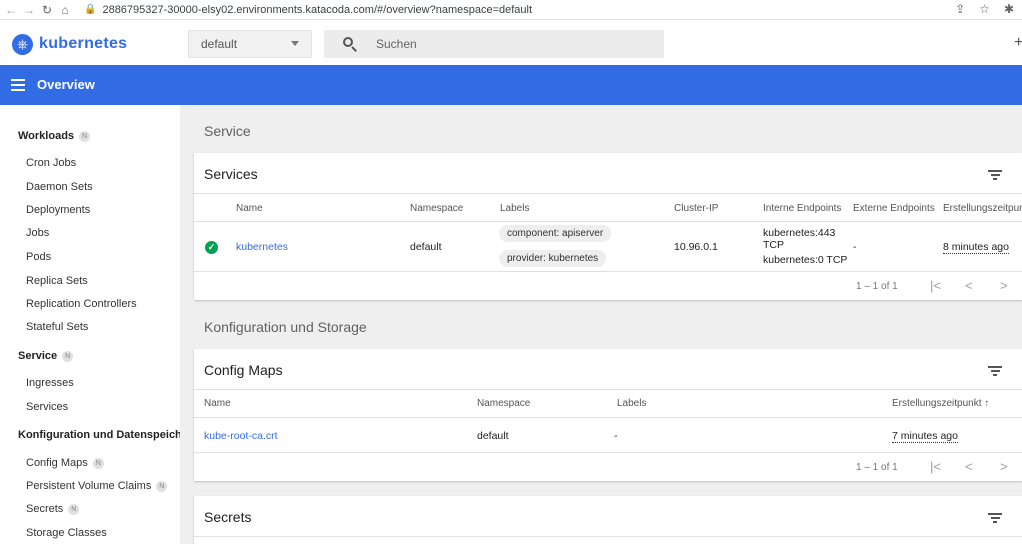 This screenshot has height=544, width=1022. I want to click on sidebar-item-stateful-sets: Stateful Sets, so click(57, 327).